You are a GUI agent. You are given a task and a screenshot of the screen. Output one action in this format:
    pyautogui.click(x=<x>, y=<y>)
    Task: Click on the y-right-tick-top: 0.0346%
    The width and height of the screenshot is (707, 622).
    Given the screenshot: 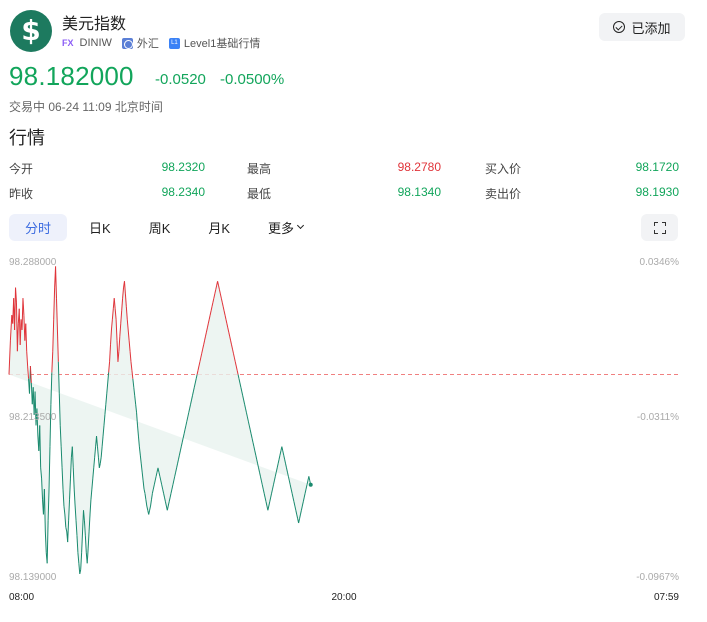 What is the action you would take?
    pyautogui.click(x=660, y=262)
    